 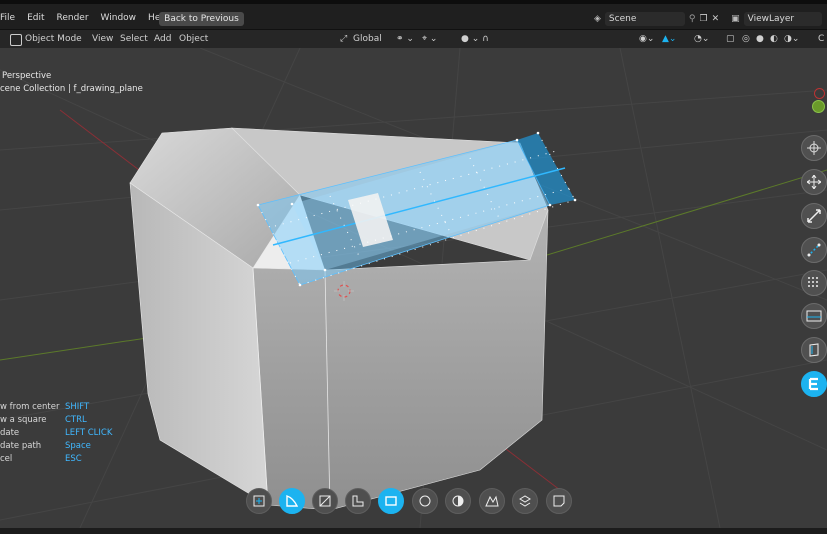 I want to click on measure-icon, so click(x=814, y=250).